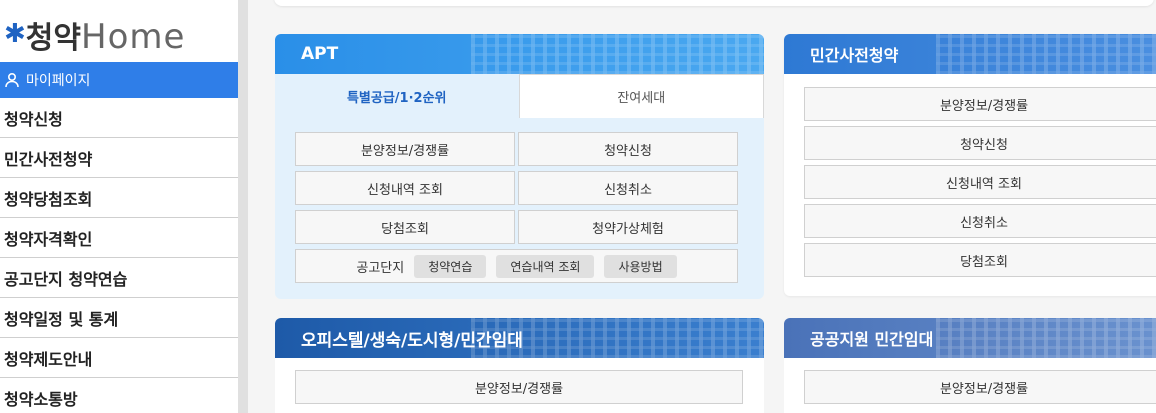 The height and width of the screenshot is (413, 1156). I want to click on apt-notice-row: 공고단지 청약연습 연습내역 조회 사용방법, so click(516, 266).